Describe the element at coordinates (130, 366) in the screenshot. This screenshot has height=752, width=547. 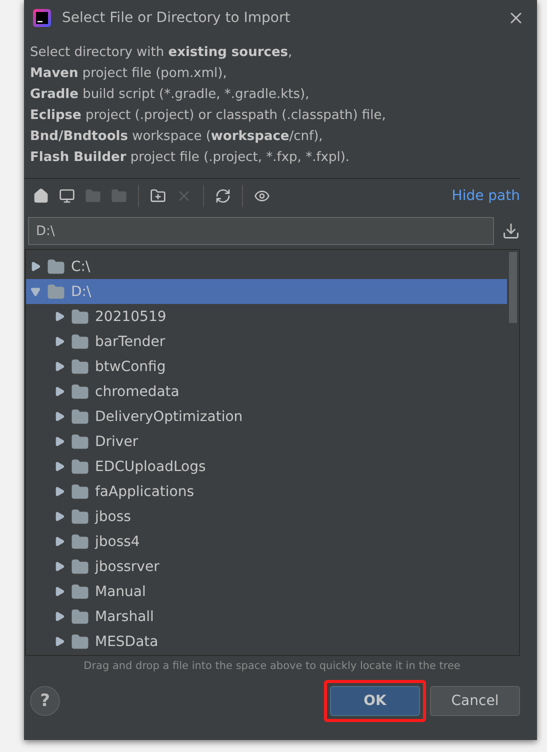
I see `folder-name: btwConfig` at that location.